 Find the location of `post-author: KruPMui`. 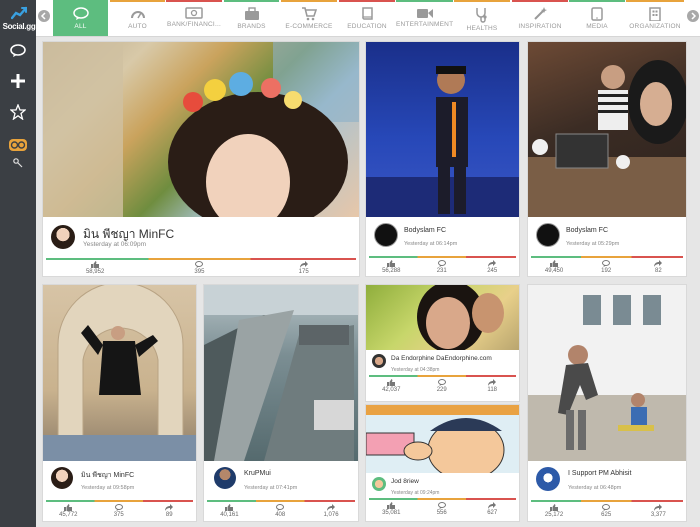

post-author: KruPMui is located at coordinates (257, 473).